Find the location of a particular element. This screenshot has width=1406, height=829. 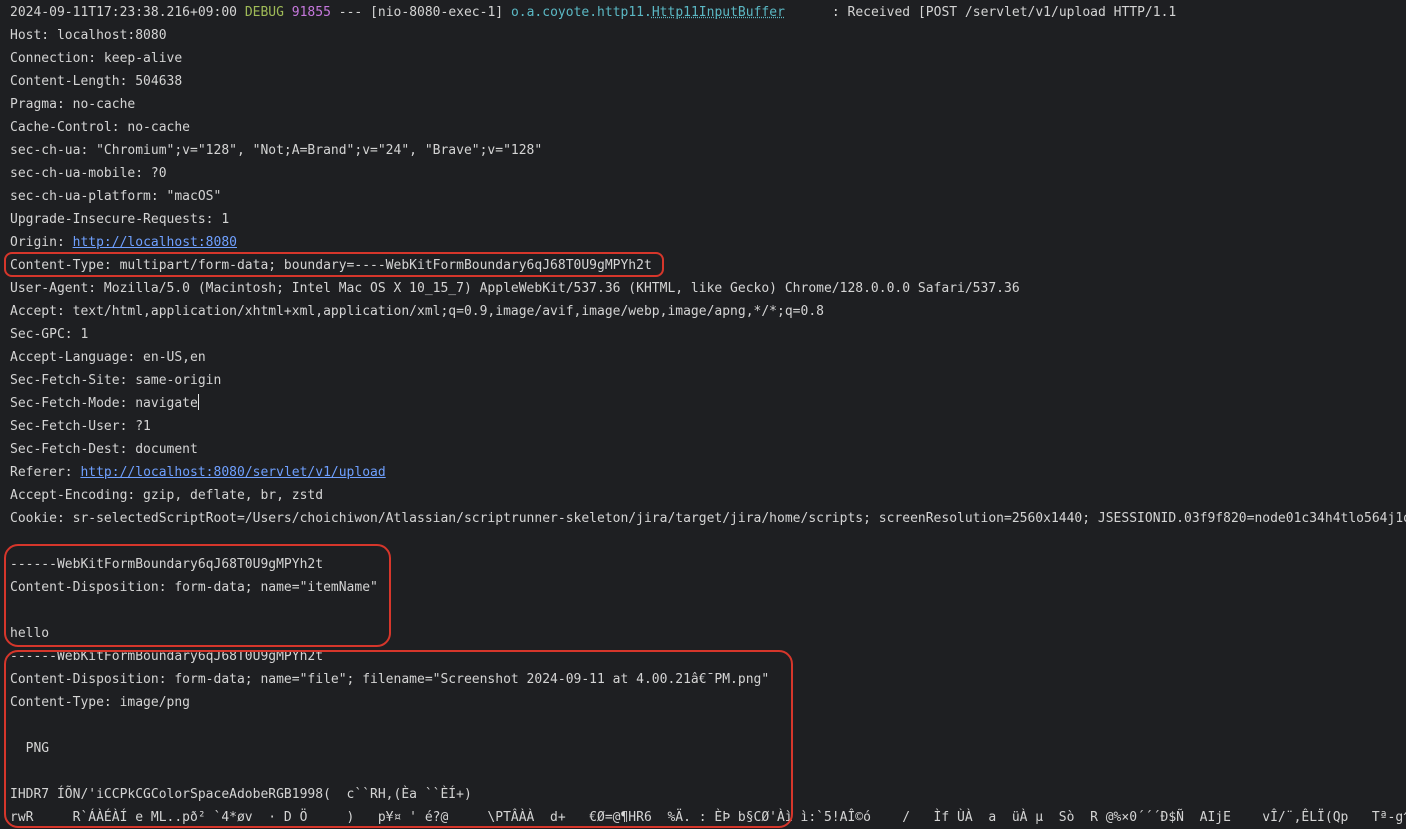

header-referer-label: Referer: is located at coordinates (45, 472).